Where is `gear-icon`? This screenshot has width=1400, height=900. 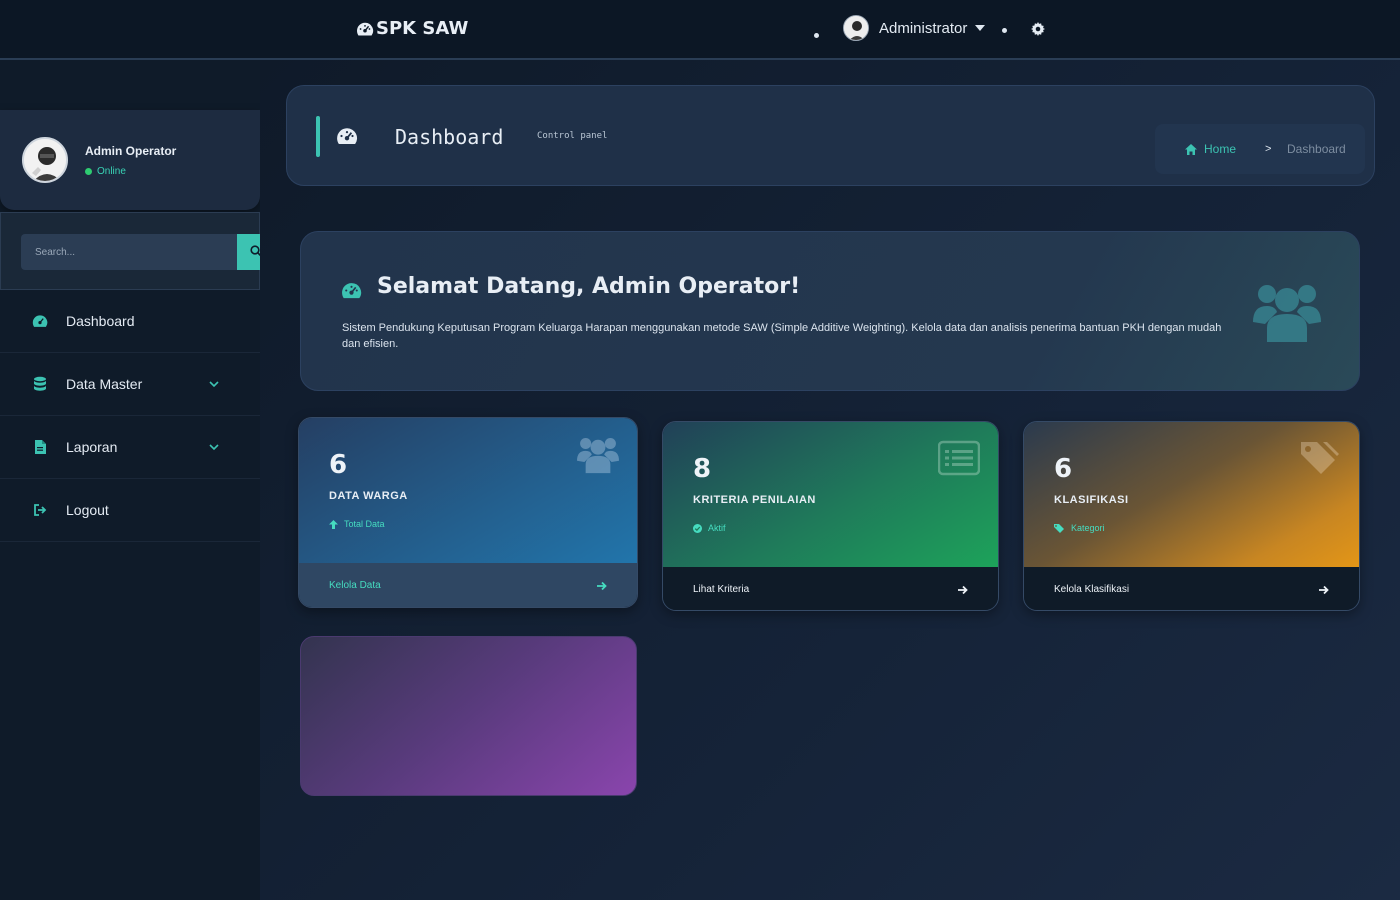
gear-icon is located at coordinates (1038, 29).